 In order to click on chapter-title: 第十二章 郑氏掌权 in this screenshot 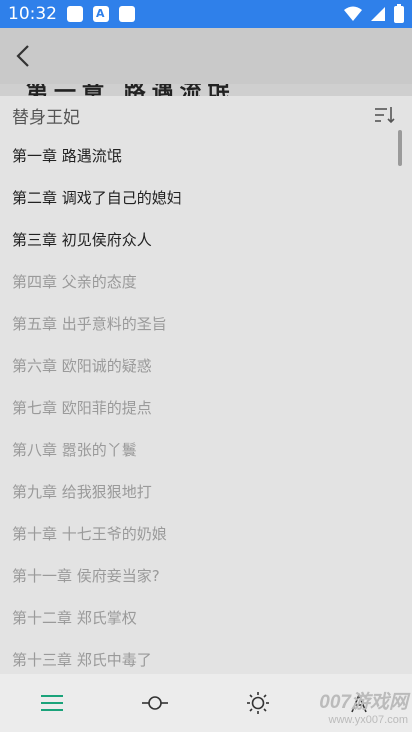, I will do `click(74, 617)`.